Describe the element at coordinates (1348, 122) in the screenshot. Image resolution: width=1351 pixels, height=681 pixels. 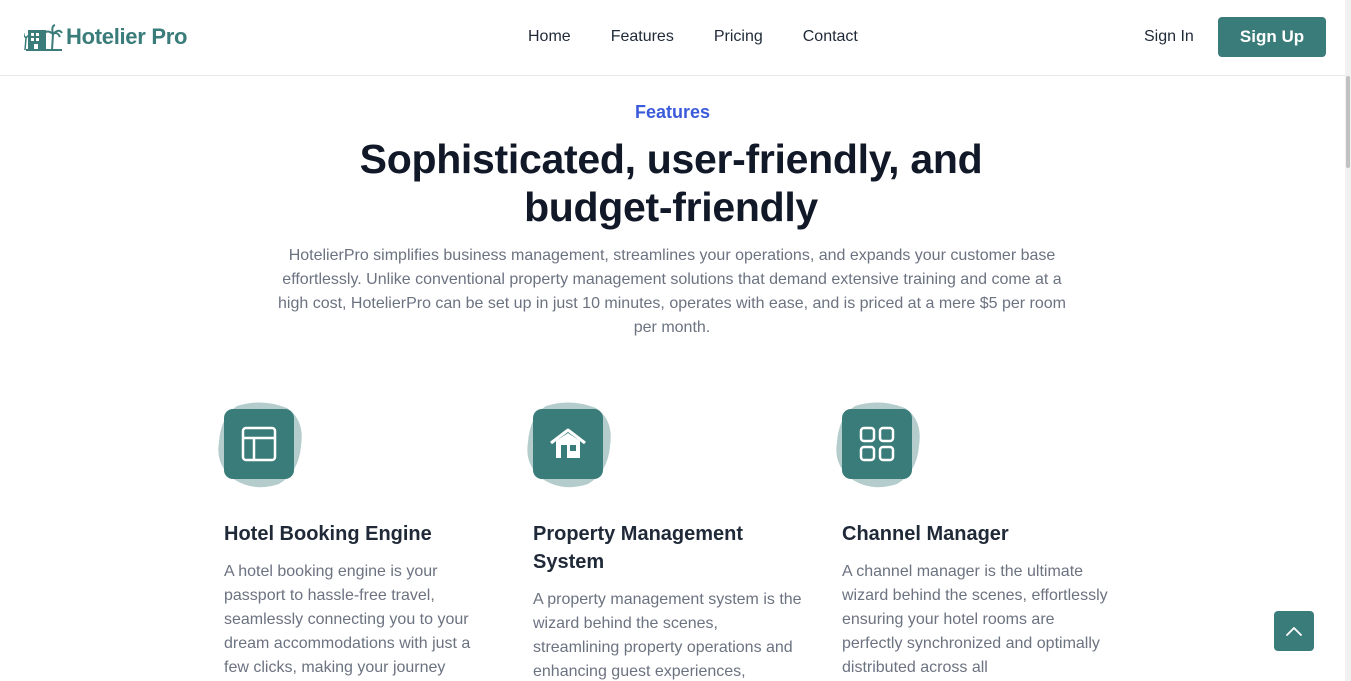
I see `scrollbar-thumb` at that location.